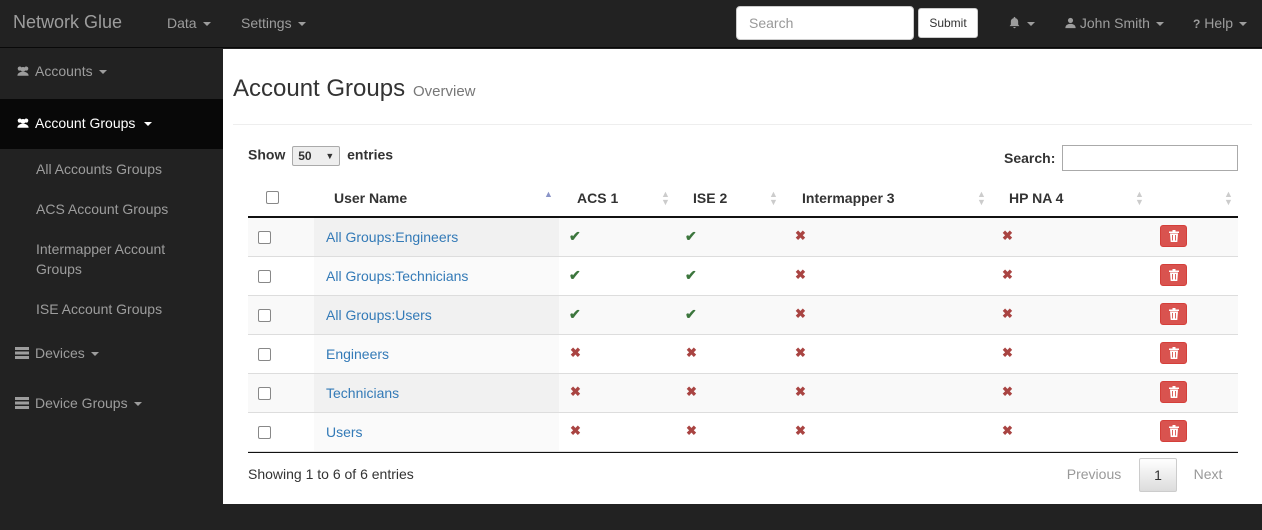 This screenshot has height=530, width=1262. What do you see at coordinates (948, 23) in the screenshot?
I see `search-submit-button: Submit` at bounding box center [948, 23].